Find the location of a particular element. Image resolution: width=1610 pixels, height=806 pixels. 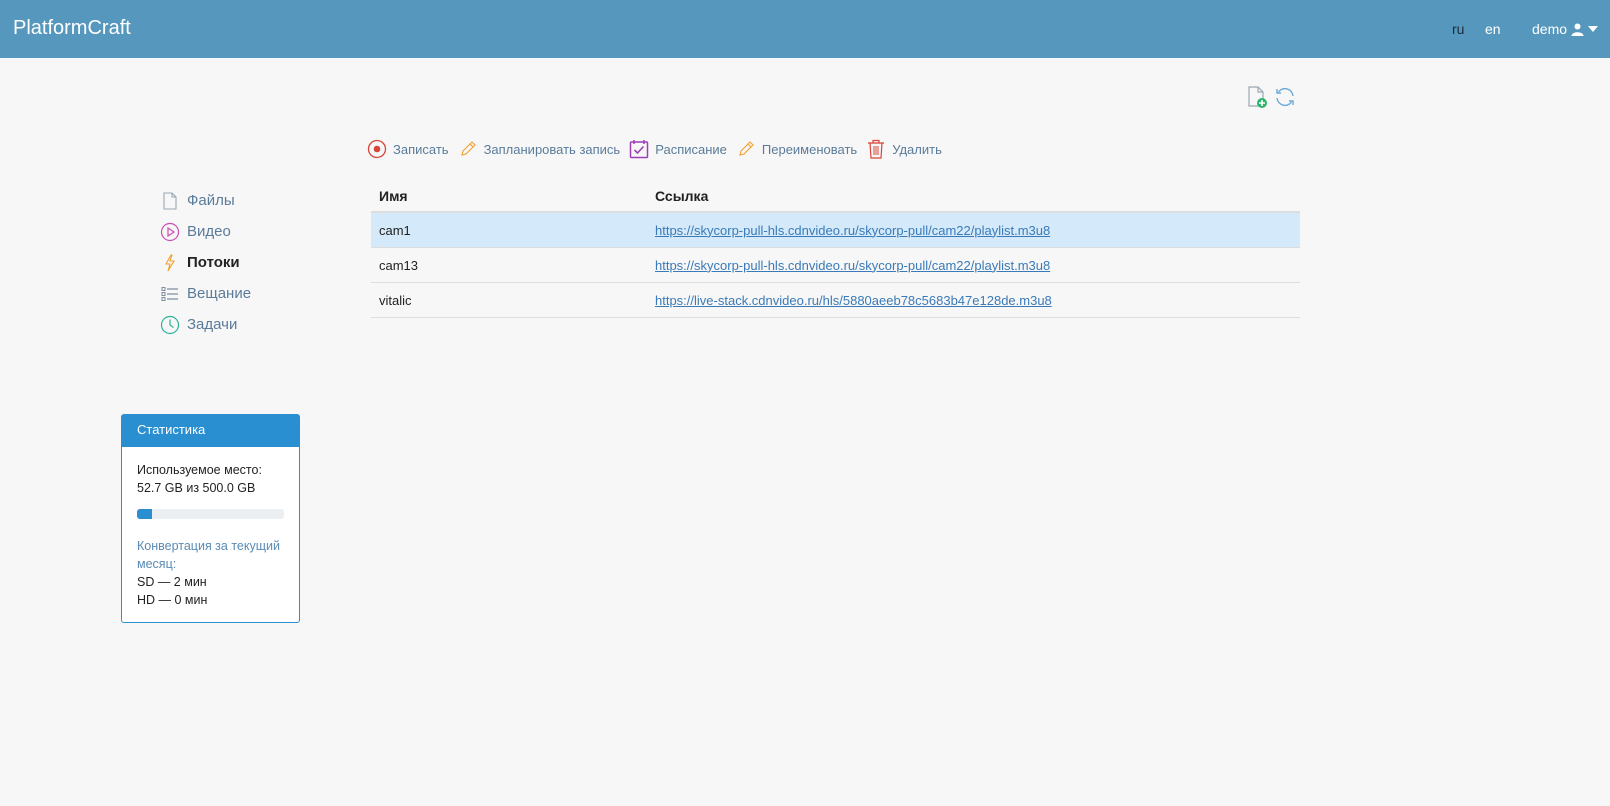

clock-icon is located at coordinates (170, 325).